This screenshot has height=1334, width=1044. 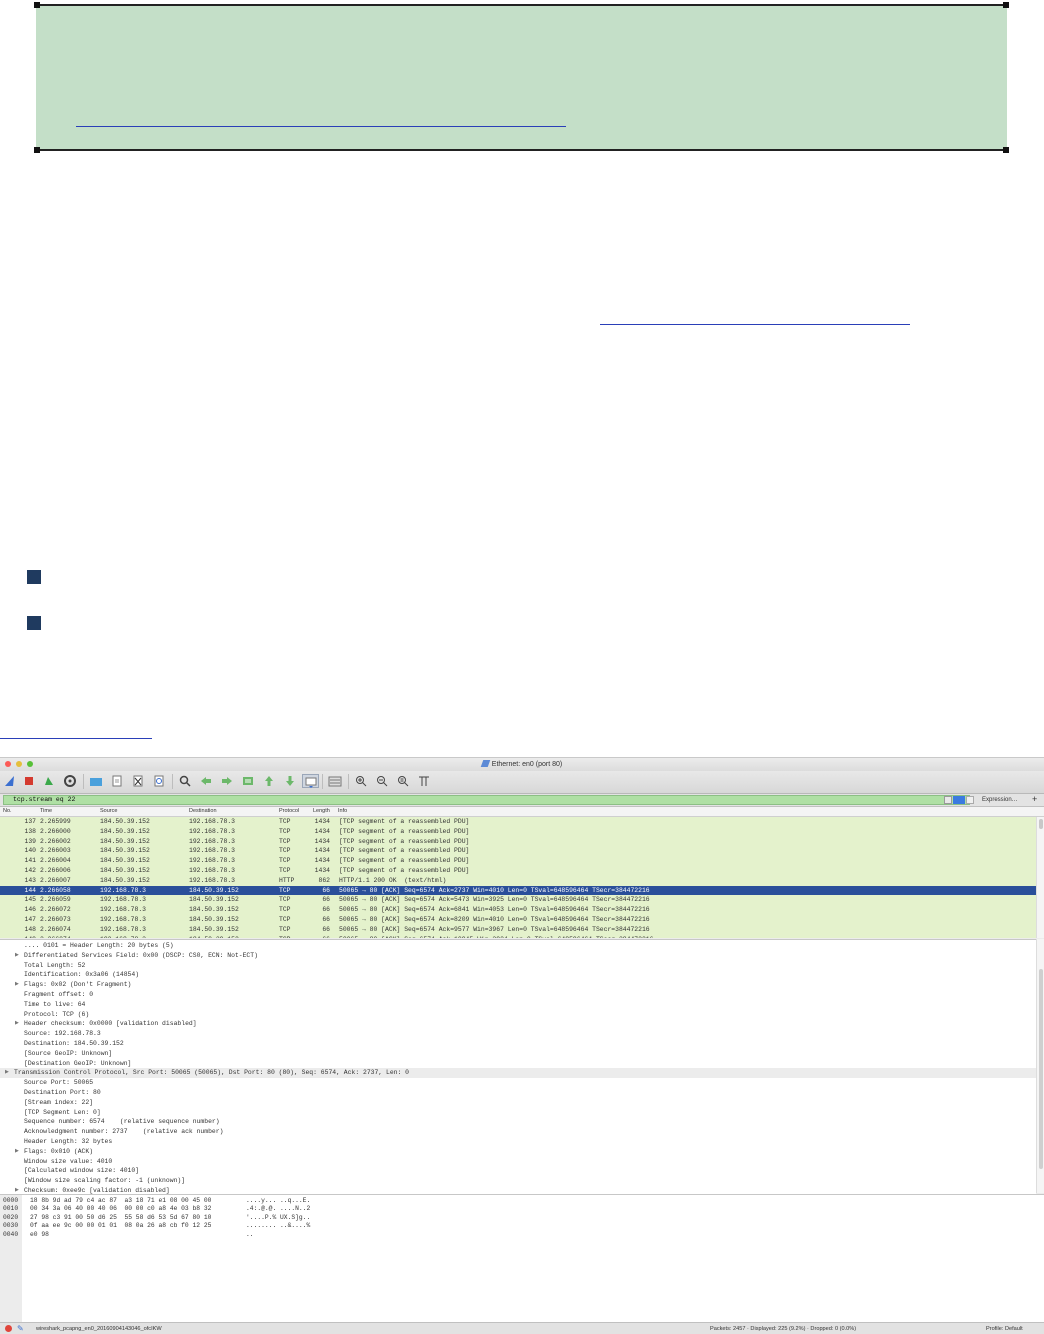 What do you see at coordinates (518, 1034) in the screenshot?
I see `detail-line: Source: 192.168.78.3` at bounding box center [518, 1034].